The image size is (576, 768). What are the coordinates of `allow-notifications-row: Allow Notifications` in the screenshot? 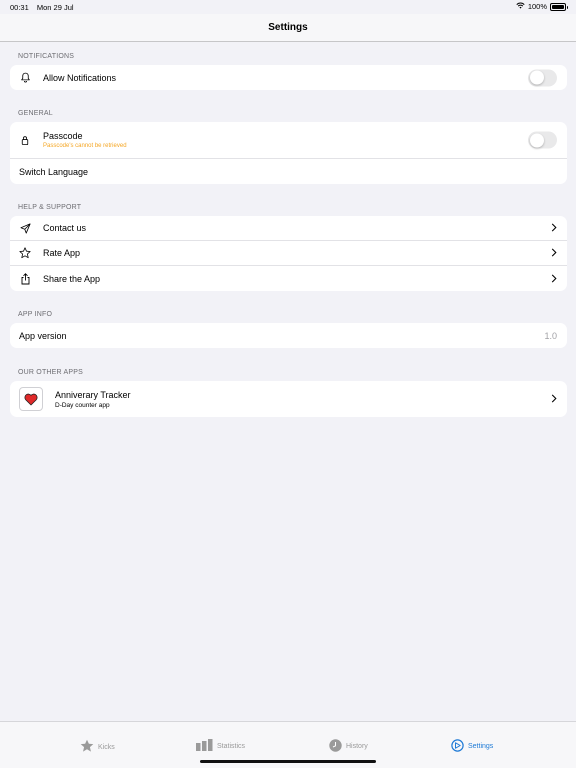 It's located at (288, 77).